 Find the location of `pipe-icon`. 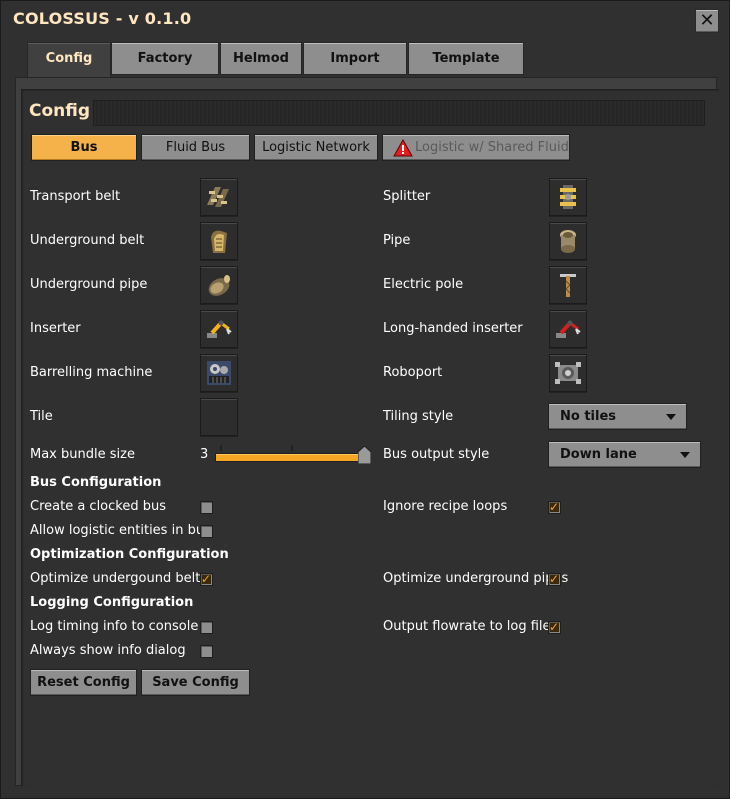

pipe-icon is located at coordinates (568, 241).